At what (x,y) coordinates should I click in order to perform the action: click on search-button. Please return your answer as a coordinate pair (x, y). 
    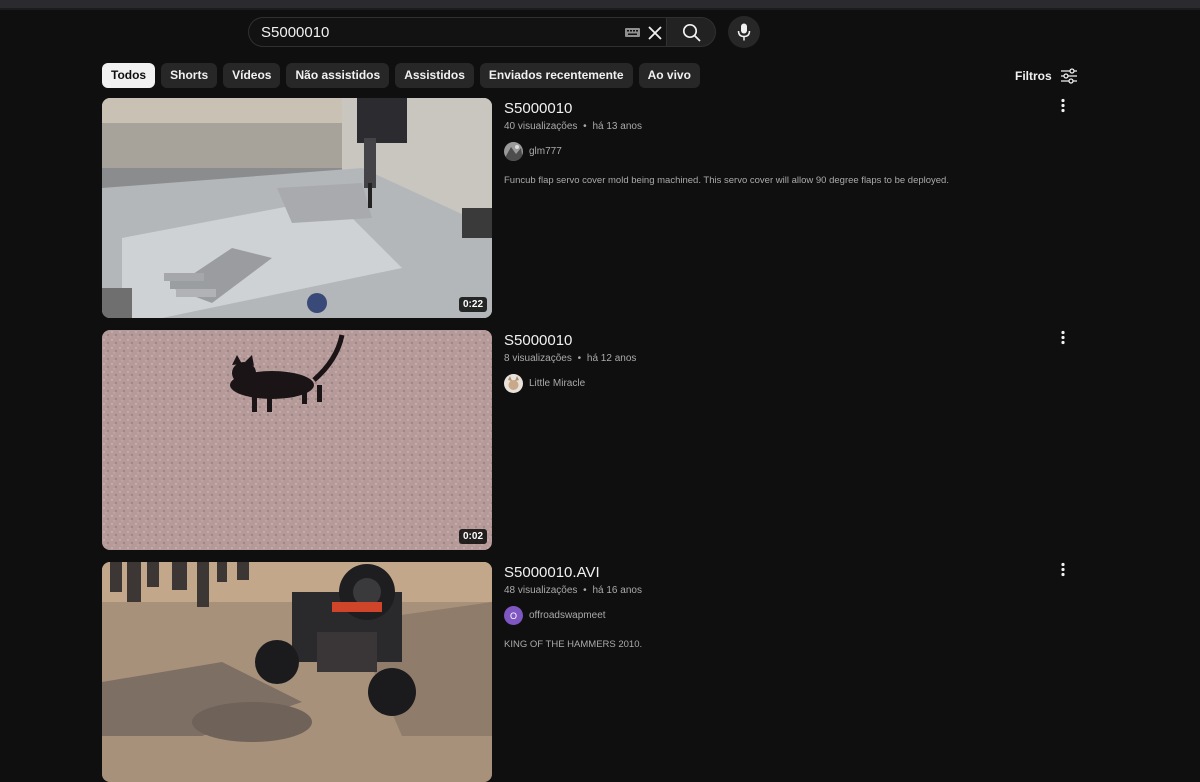
    Looking at the image, I should click on (691, 32).